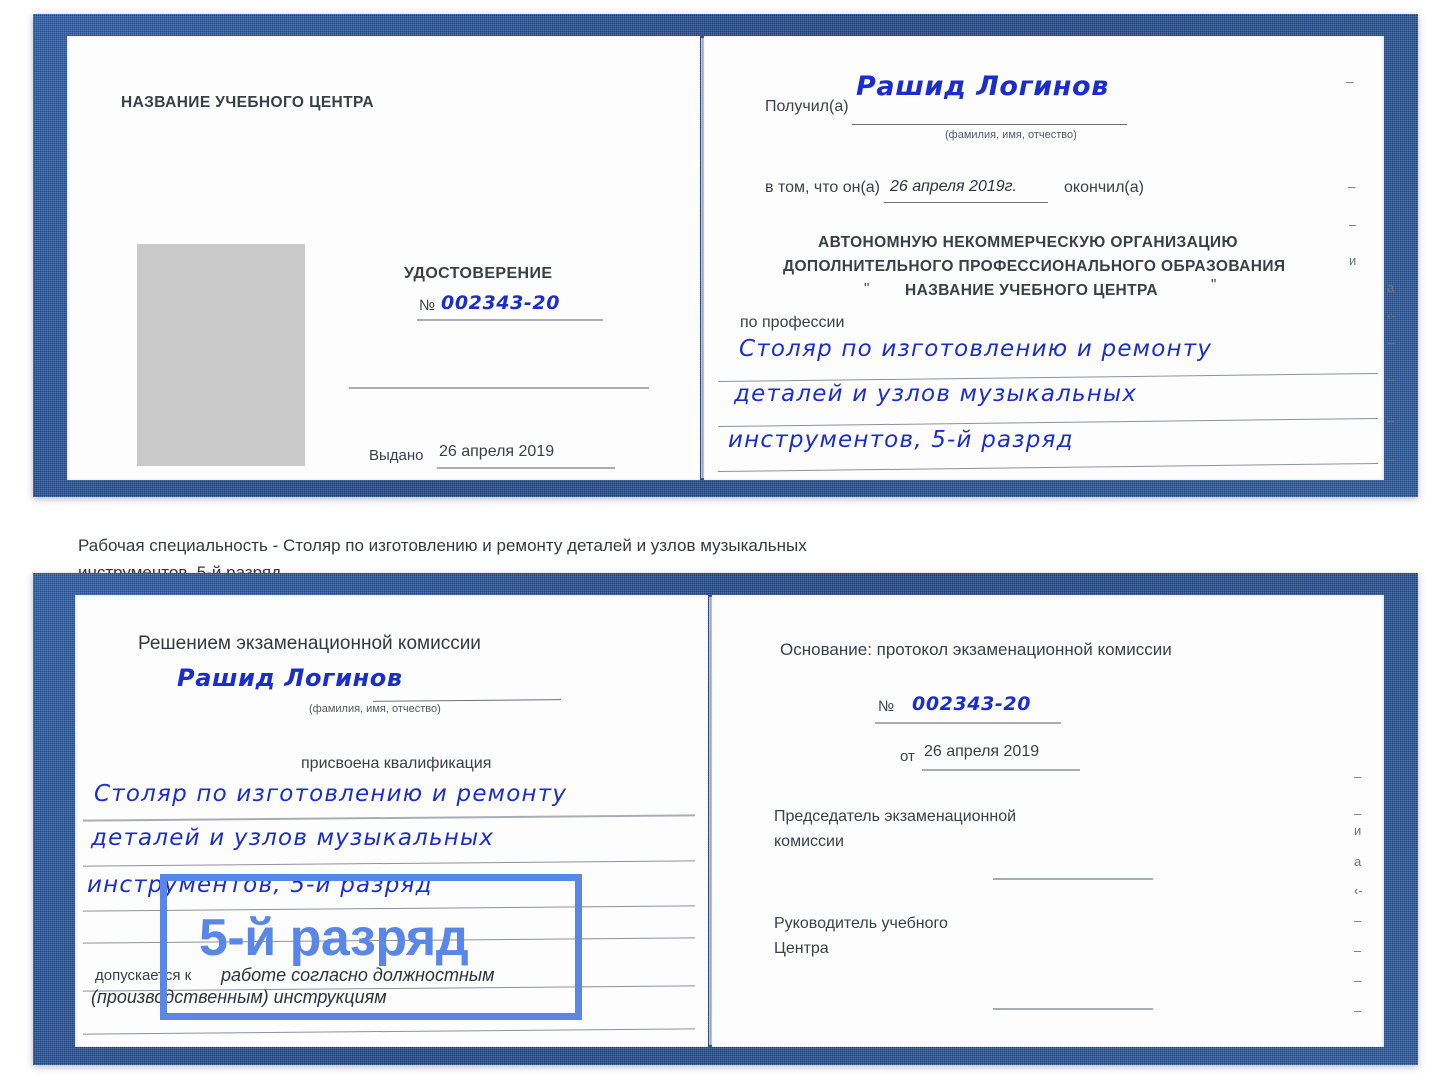 This screenshot has width=1448, height=1085. I want to click on in-that-value: 26 апреля 2019г., so click(953, 186).